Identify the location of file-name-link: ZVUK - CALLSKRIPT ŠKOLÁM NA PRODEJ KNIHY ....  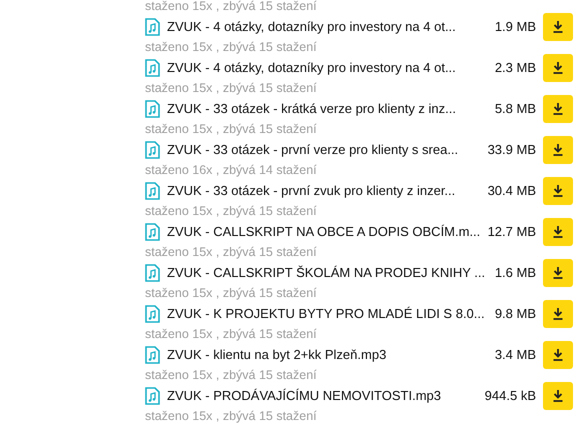
(331, 272).